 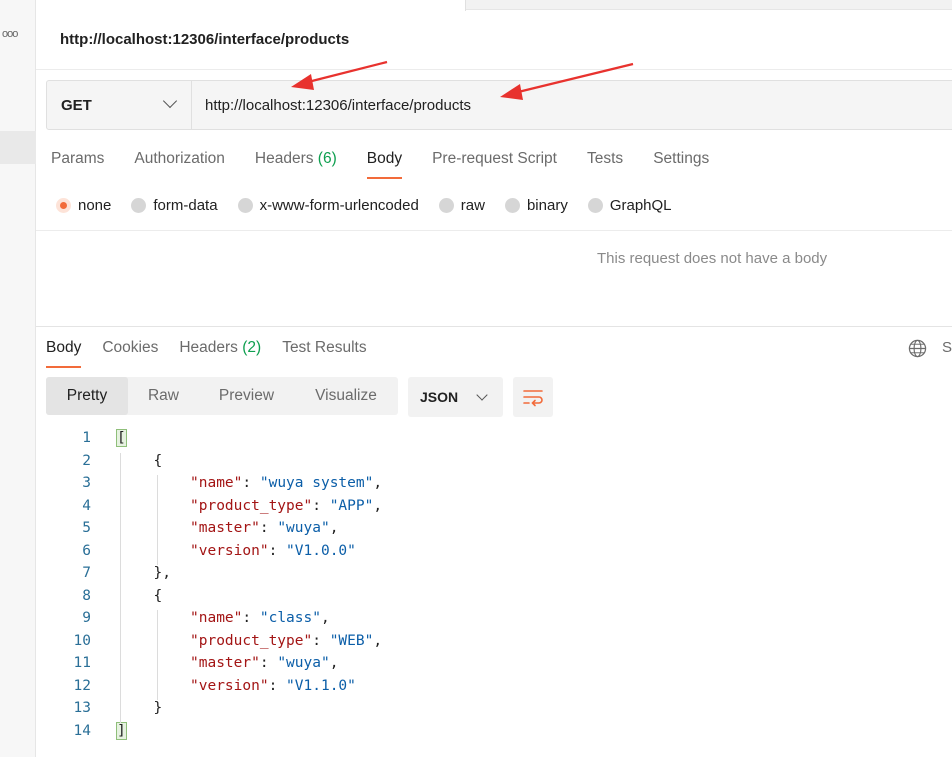 I want to click on request-tab-tests: Tests, so click(x=605, y=165).